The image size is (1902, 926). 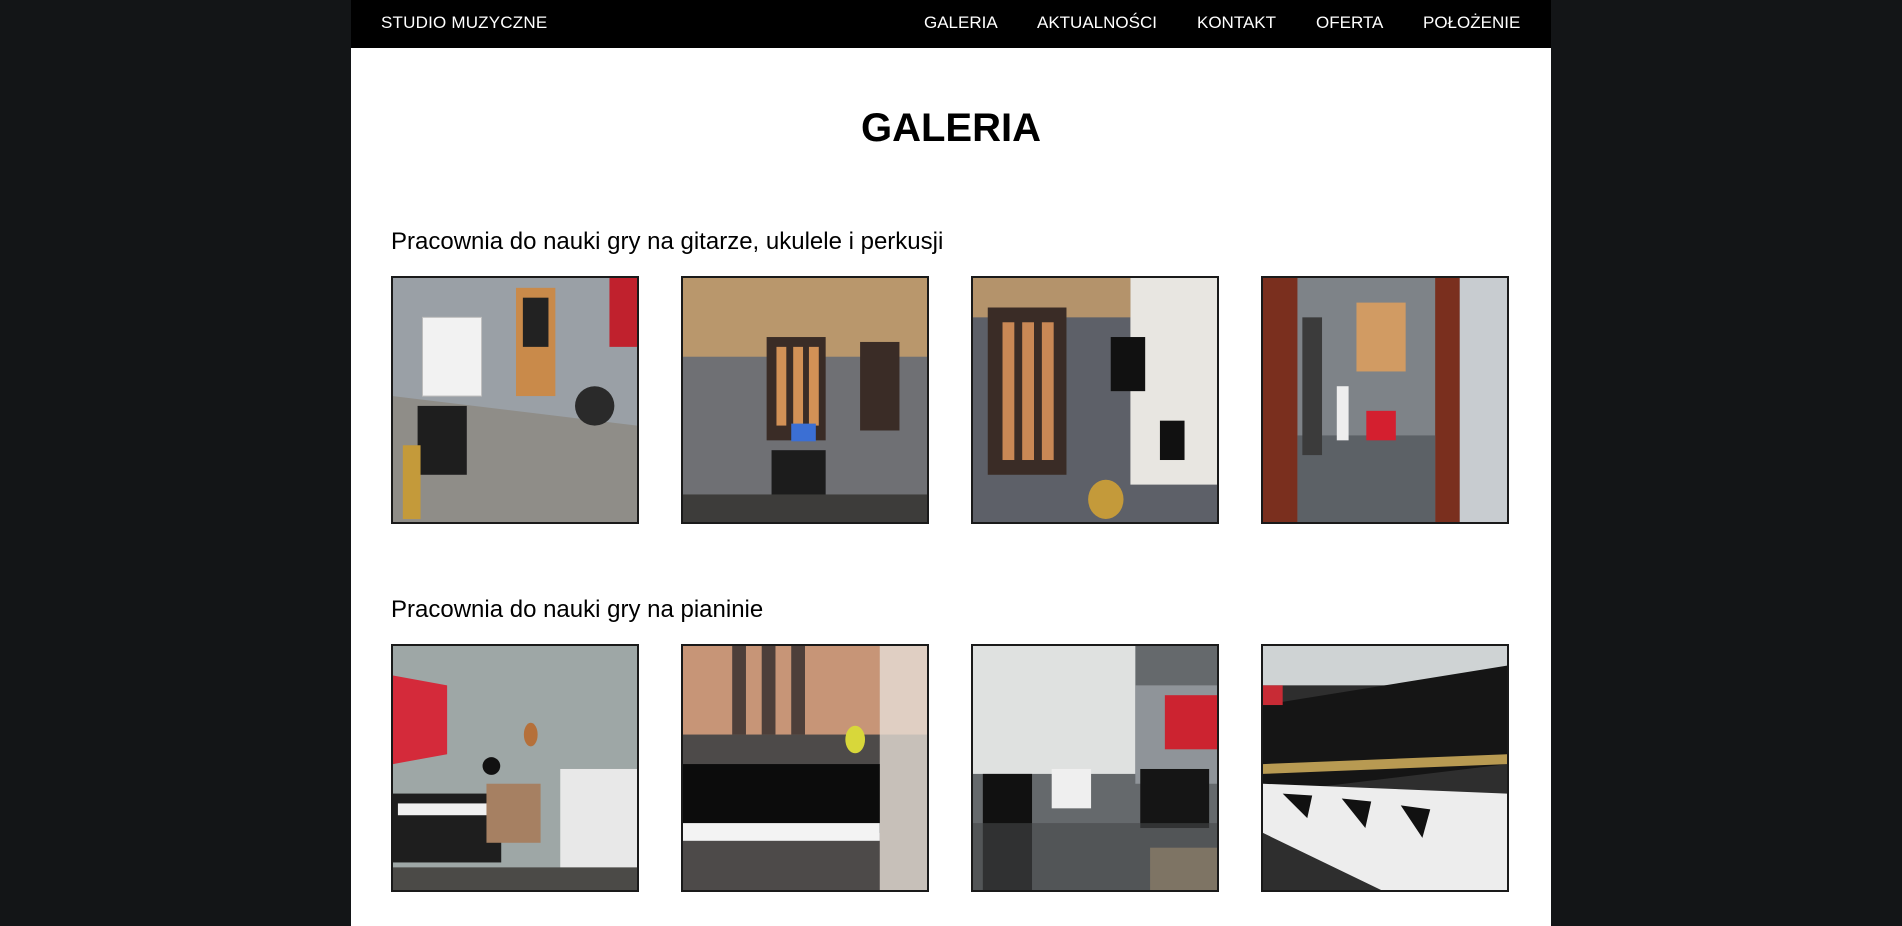 I want to click on nav-galeria: GALERIA, so click(x=961, y=23).